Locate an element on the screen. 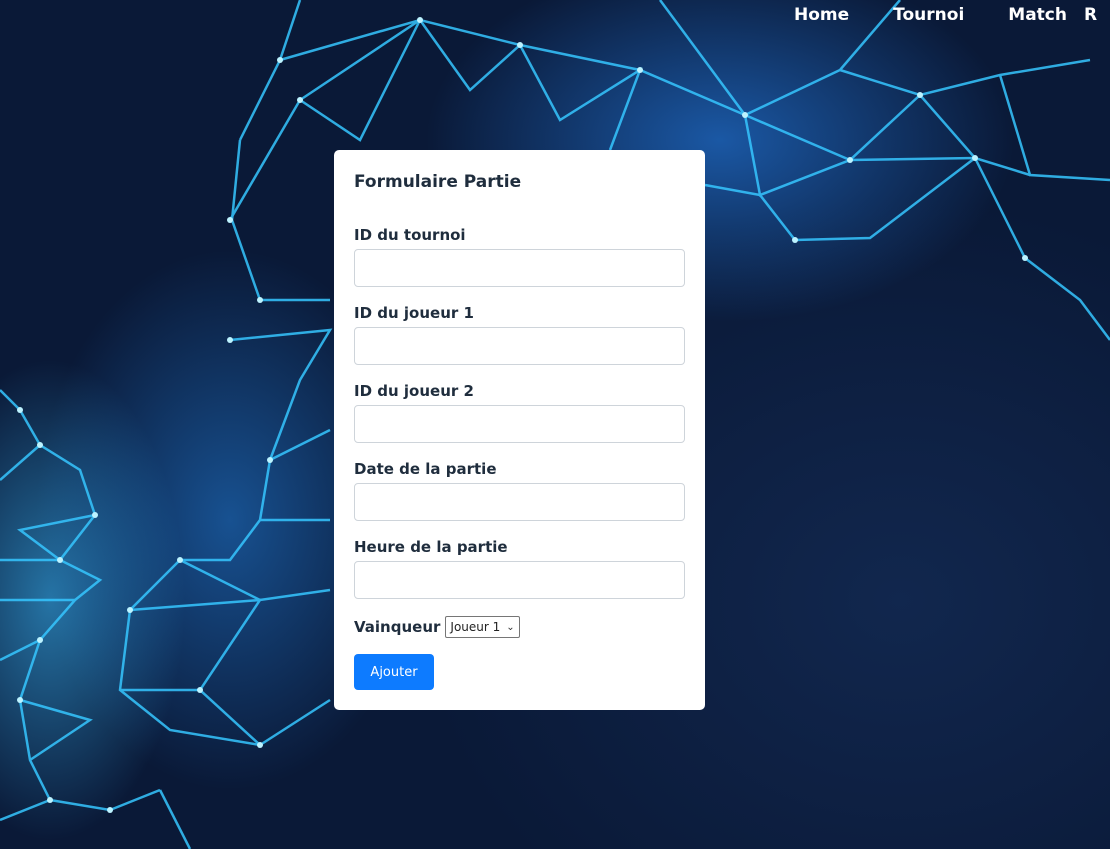 This screenshot has width=1110, height=849. form-title: Formulaire Partie is located at coordinates (438, 182).